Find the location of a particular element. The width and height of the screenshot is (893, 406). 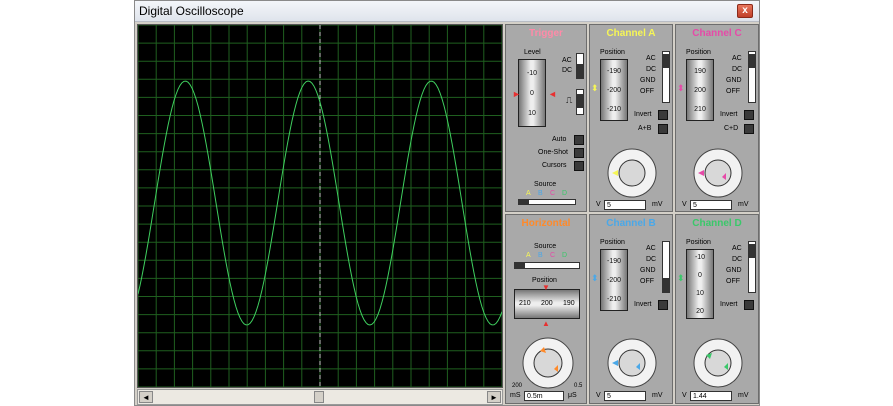

horizontal-time-dial is located at coordinates (548, 359).